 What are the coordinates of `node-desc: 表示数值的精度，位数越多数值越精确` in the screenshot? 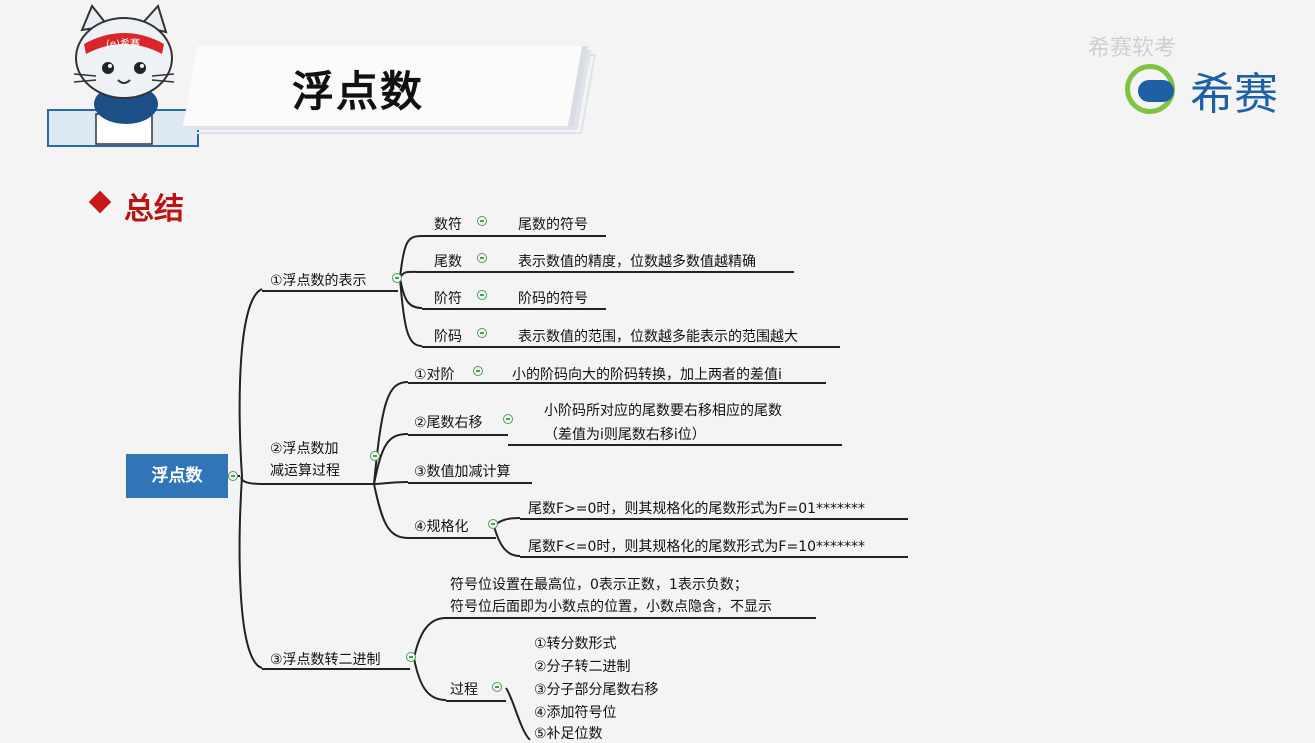 It's located at (637, 262).